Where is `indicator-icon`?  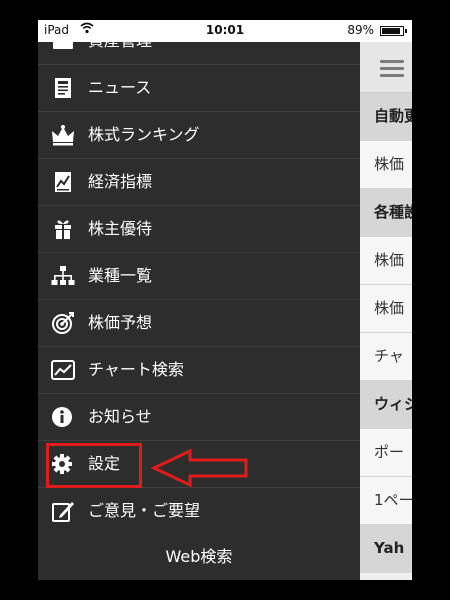
indicator-icon is located at coordinates (63, 182).